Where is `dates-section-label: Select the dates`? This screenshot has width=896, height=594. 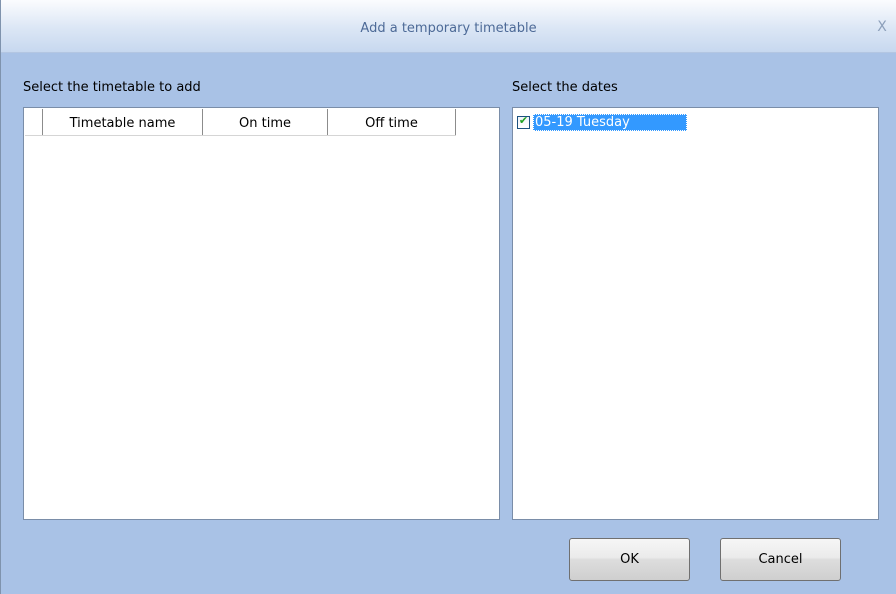 dates-section-label: Select the dates is located at coordinates (565, 87).